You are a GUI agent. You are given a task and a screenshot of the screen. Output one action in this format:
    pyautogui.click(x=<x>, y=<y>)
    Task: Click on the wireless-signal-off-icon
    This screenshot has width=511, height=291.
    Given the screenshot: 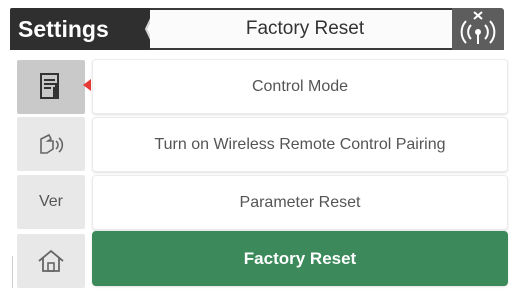 What is the action you would take?
    pyautogui.click(x=478, y=27)
    